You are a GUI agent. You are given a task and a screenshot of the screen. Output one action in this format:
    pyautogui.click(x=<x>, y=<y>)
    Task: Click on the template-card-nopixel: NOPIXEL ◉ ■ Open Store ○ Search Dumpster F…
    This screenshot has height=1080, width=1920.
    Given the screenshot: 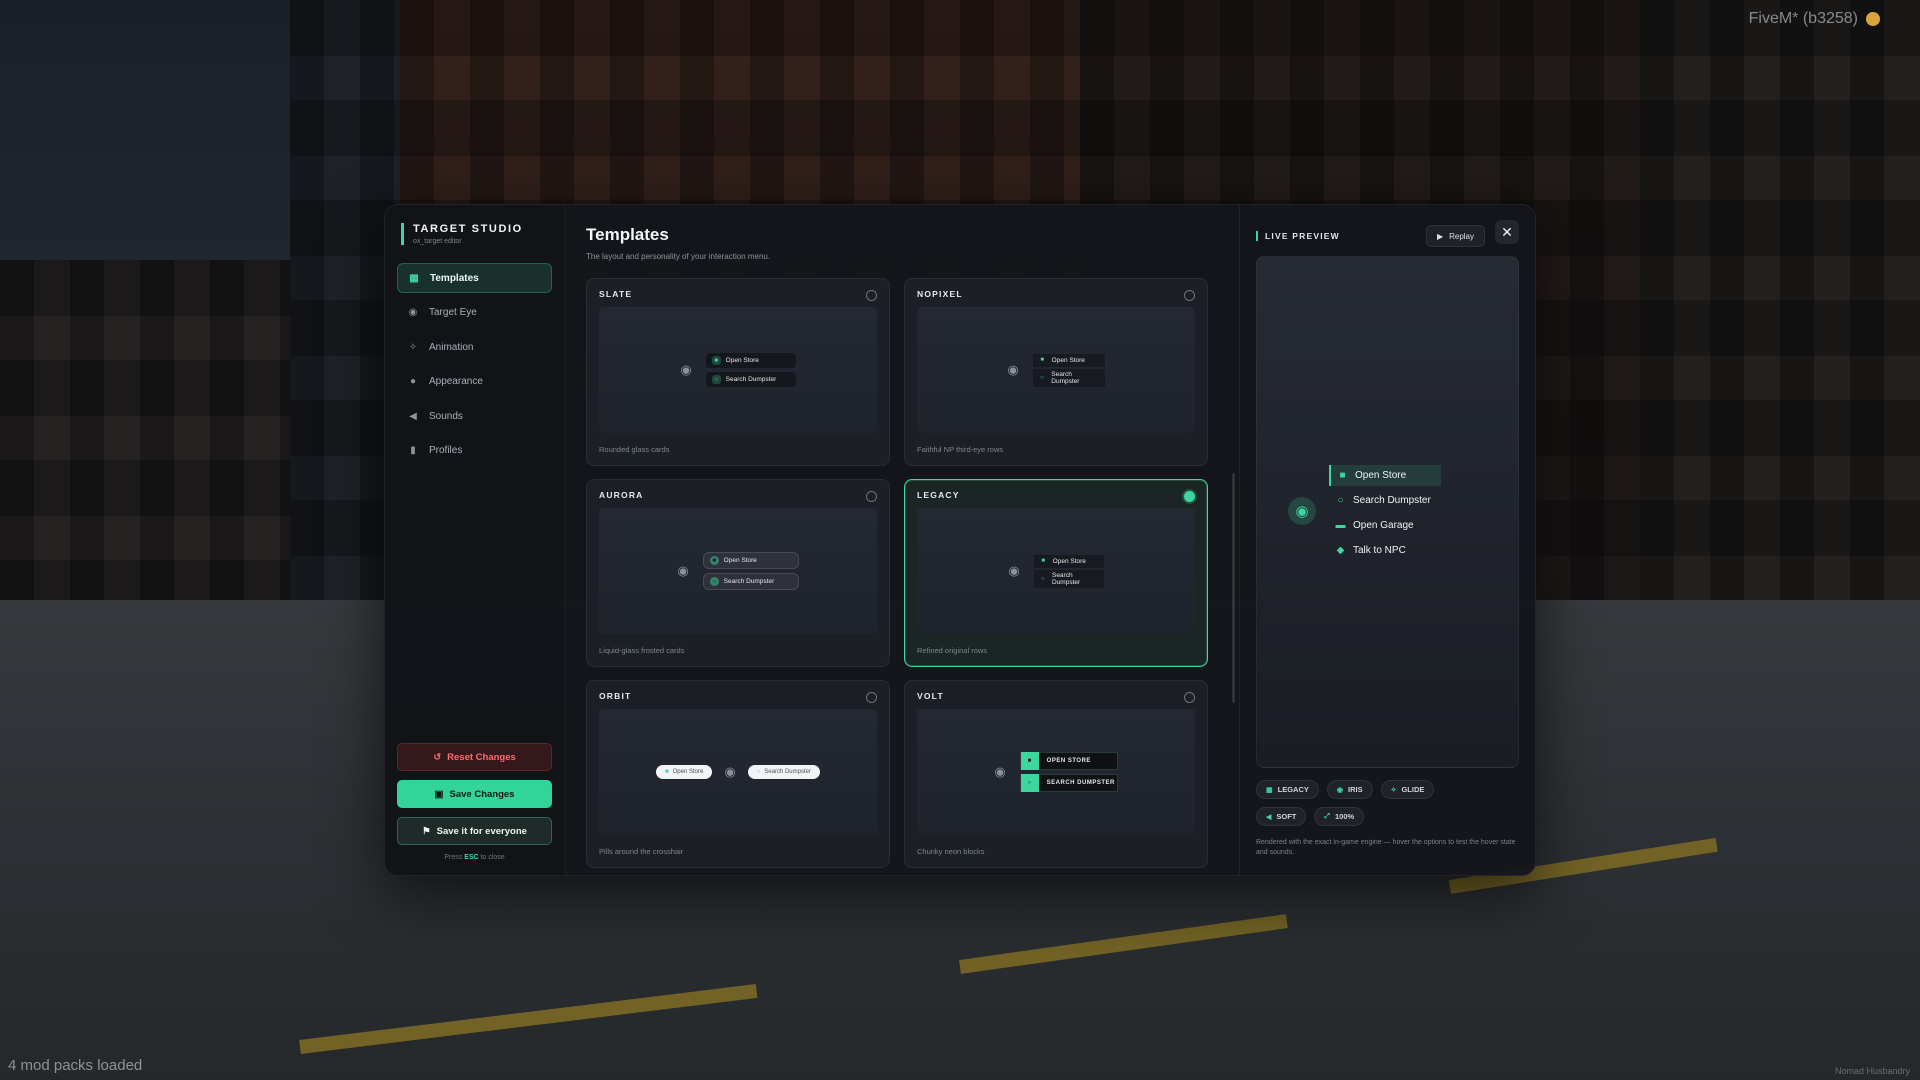 What is the action you would take?
    pyautogui.click(x=1056, y=372)
    